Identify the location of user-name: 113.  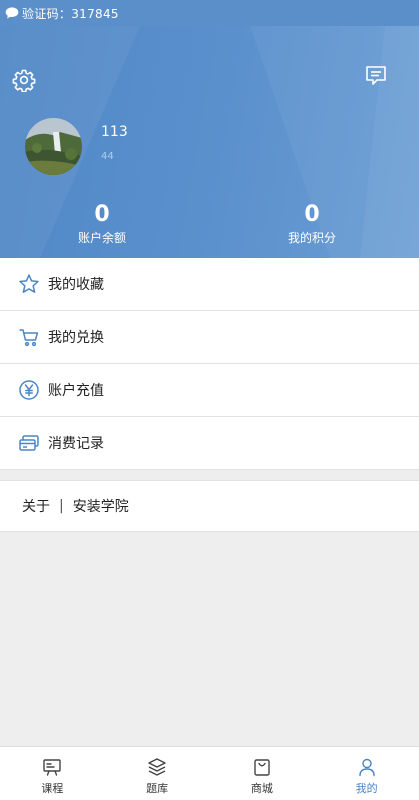
(114, 132).